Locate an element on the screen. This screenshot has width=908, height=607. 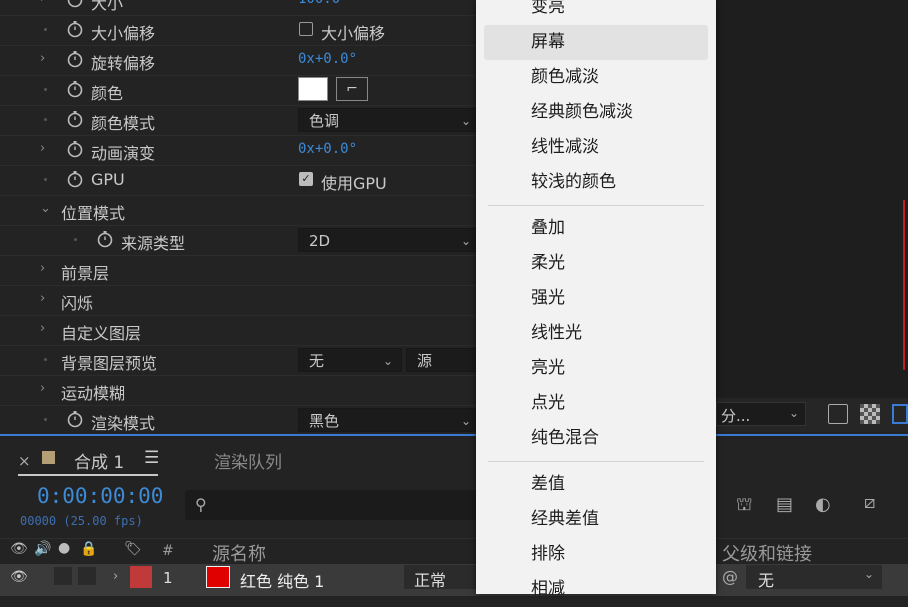
eyedropper-icon: ⌐ is located at coordinates (352, 89).